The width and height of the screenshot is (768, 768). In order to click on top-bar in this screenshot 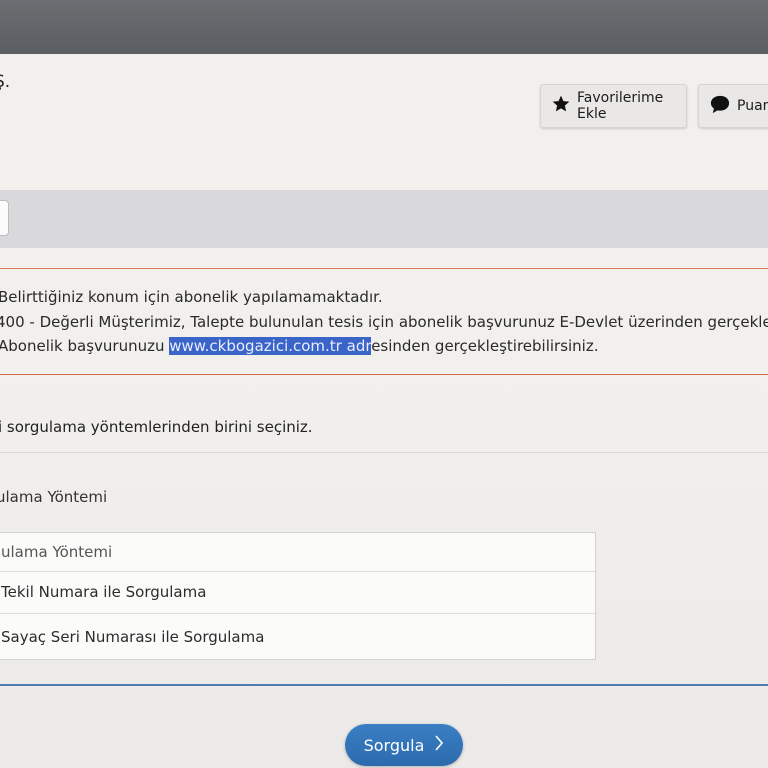, I will do `click(384, 27)`.